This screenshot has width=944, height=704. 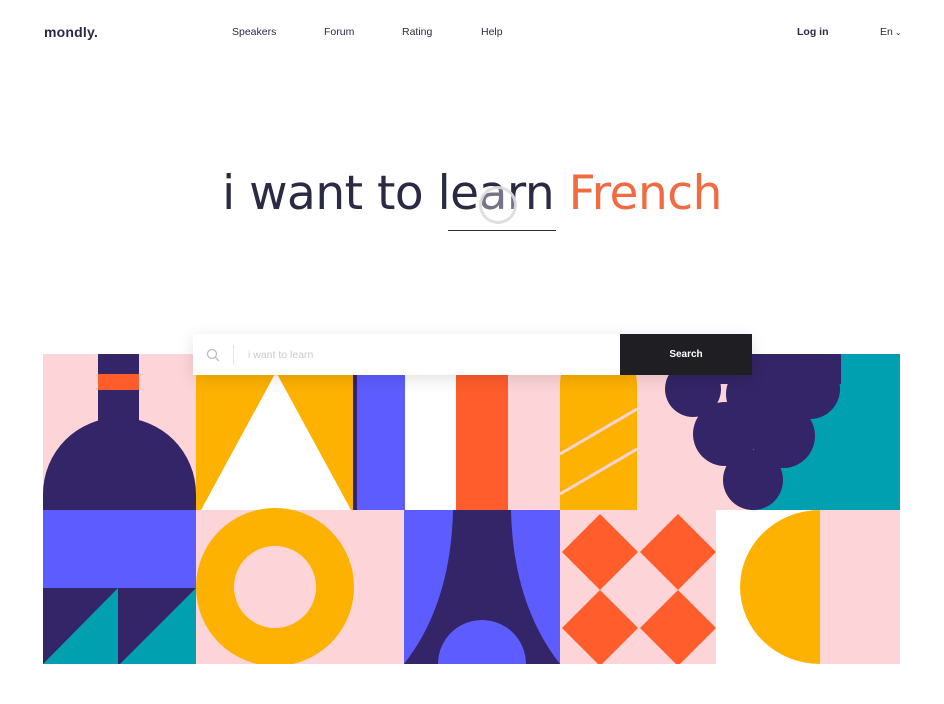 What do you see at coordinates (860, 587) in the screenshot?
I see `tile-bg-pink-right` at bounding box center [860, 587].